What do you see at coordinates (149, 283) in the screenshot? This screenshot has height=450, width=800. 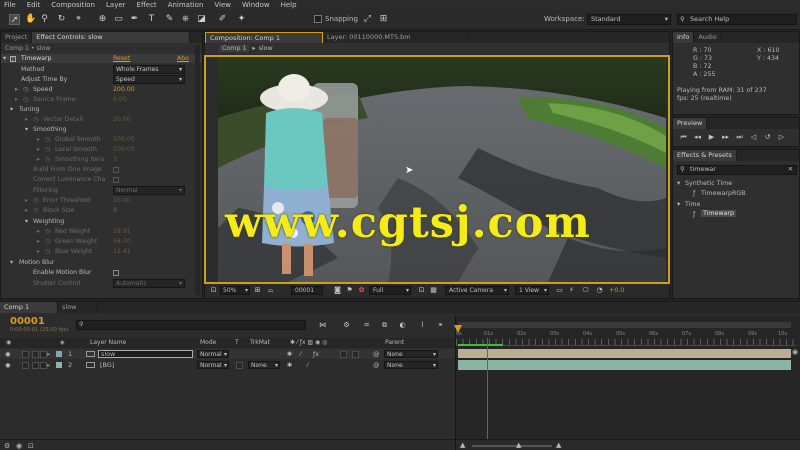 I see `shutter-control-select: Automatic ▾` at bounding box center [149, 283].